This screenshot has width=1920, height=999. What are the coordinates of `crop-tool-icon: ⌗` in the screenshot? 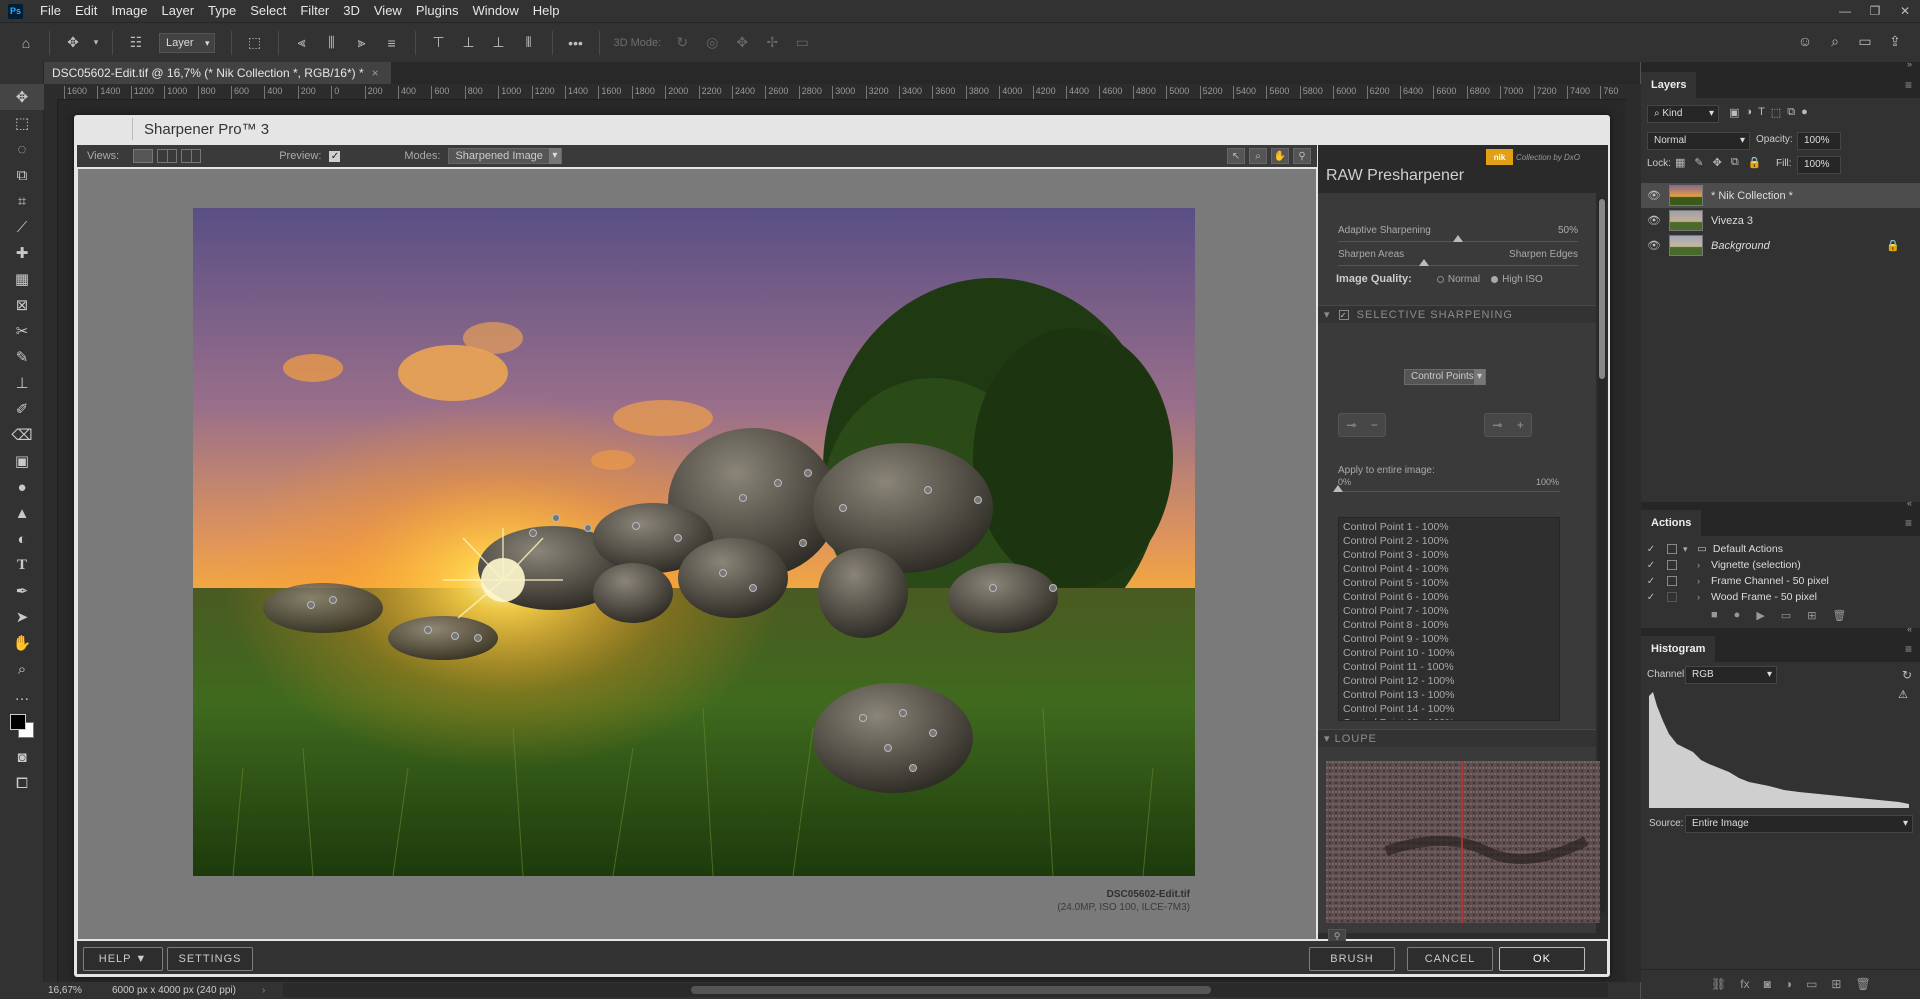 It's located at (22, 201).